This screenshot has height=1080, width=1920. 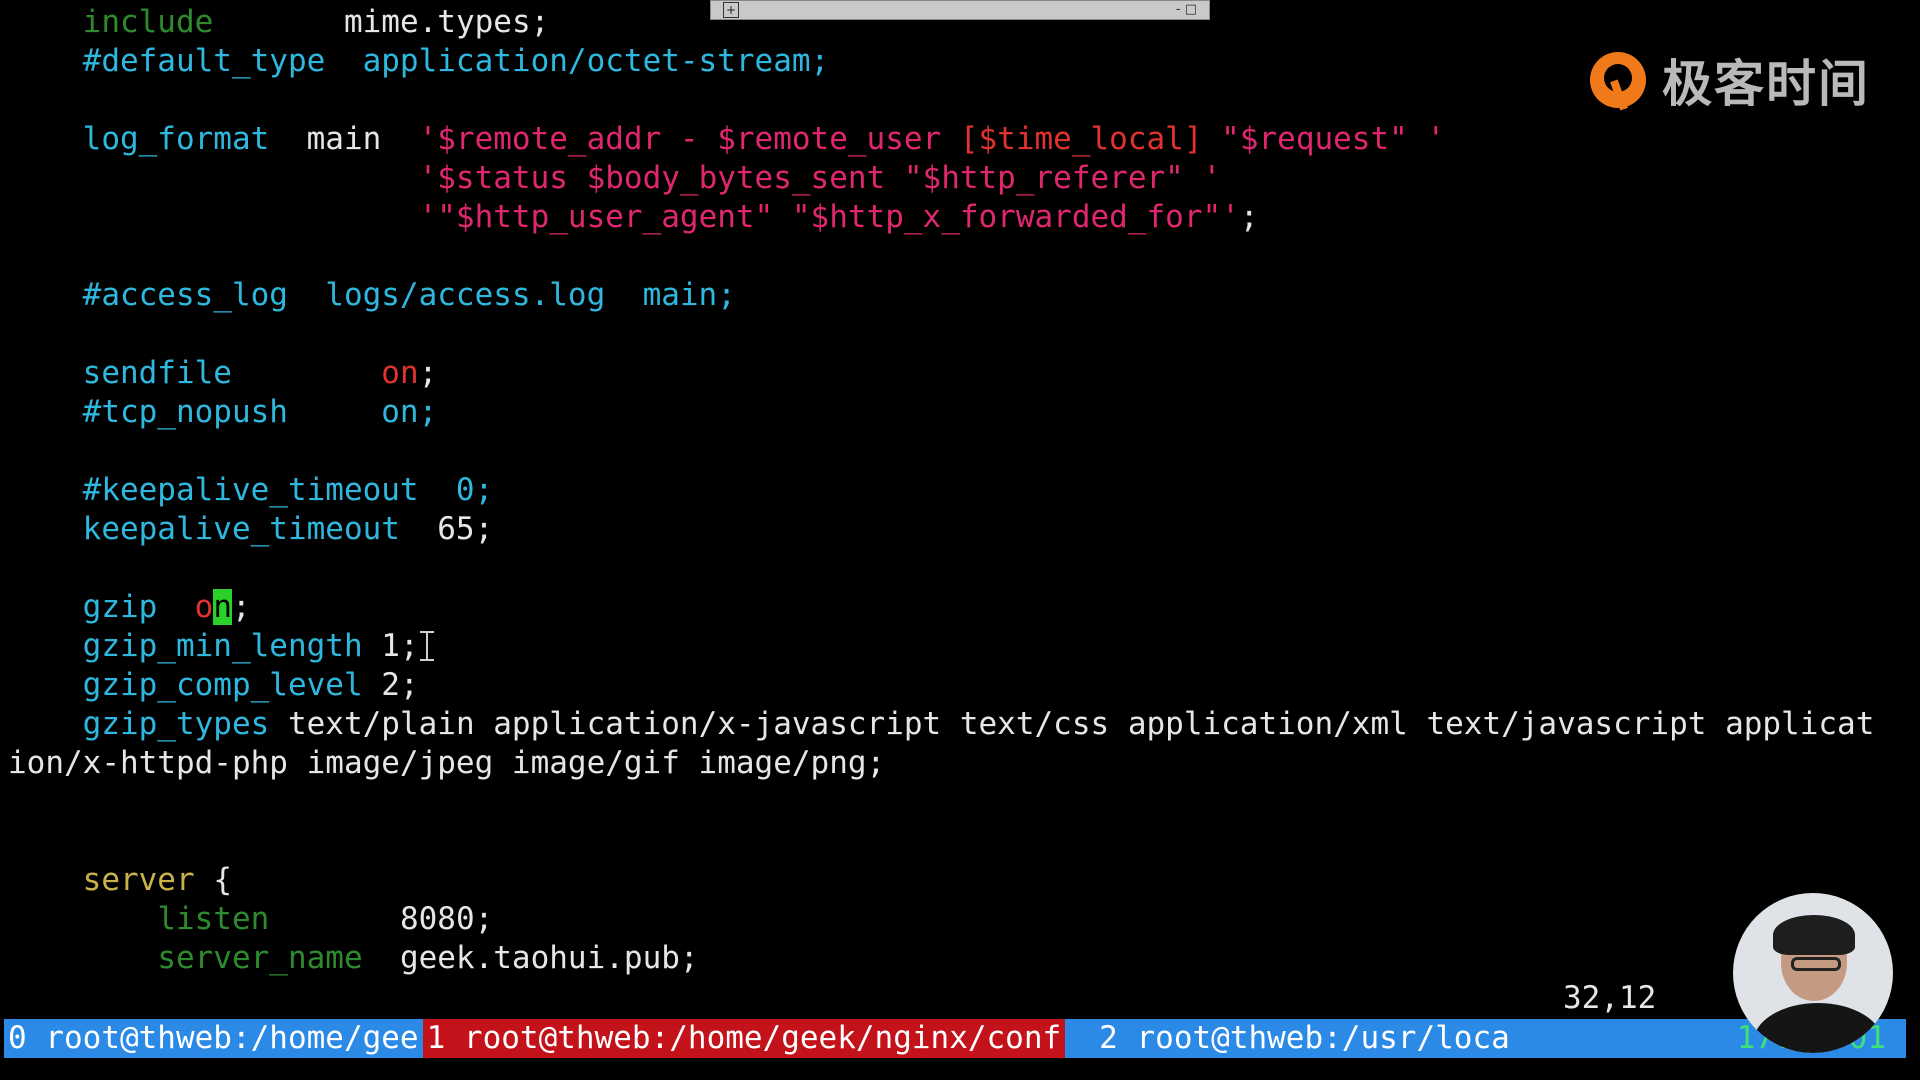 I want to click on webcam-glasses-icon, so click(x=1816, y=964).